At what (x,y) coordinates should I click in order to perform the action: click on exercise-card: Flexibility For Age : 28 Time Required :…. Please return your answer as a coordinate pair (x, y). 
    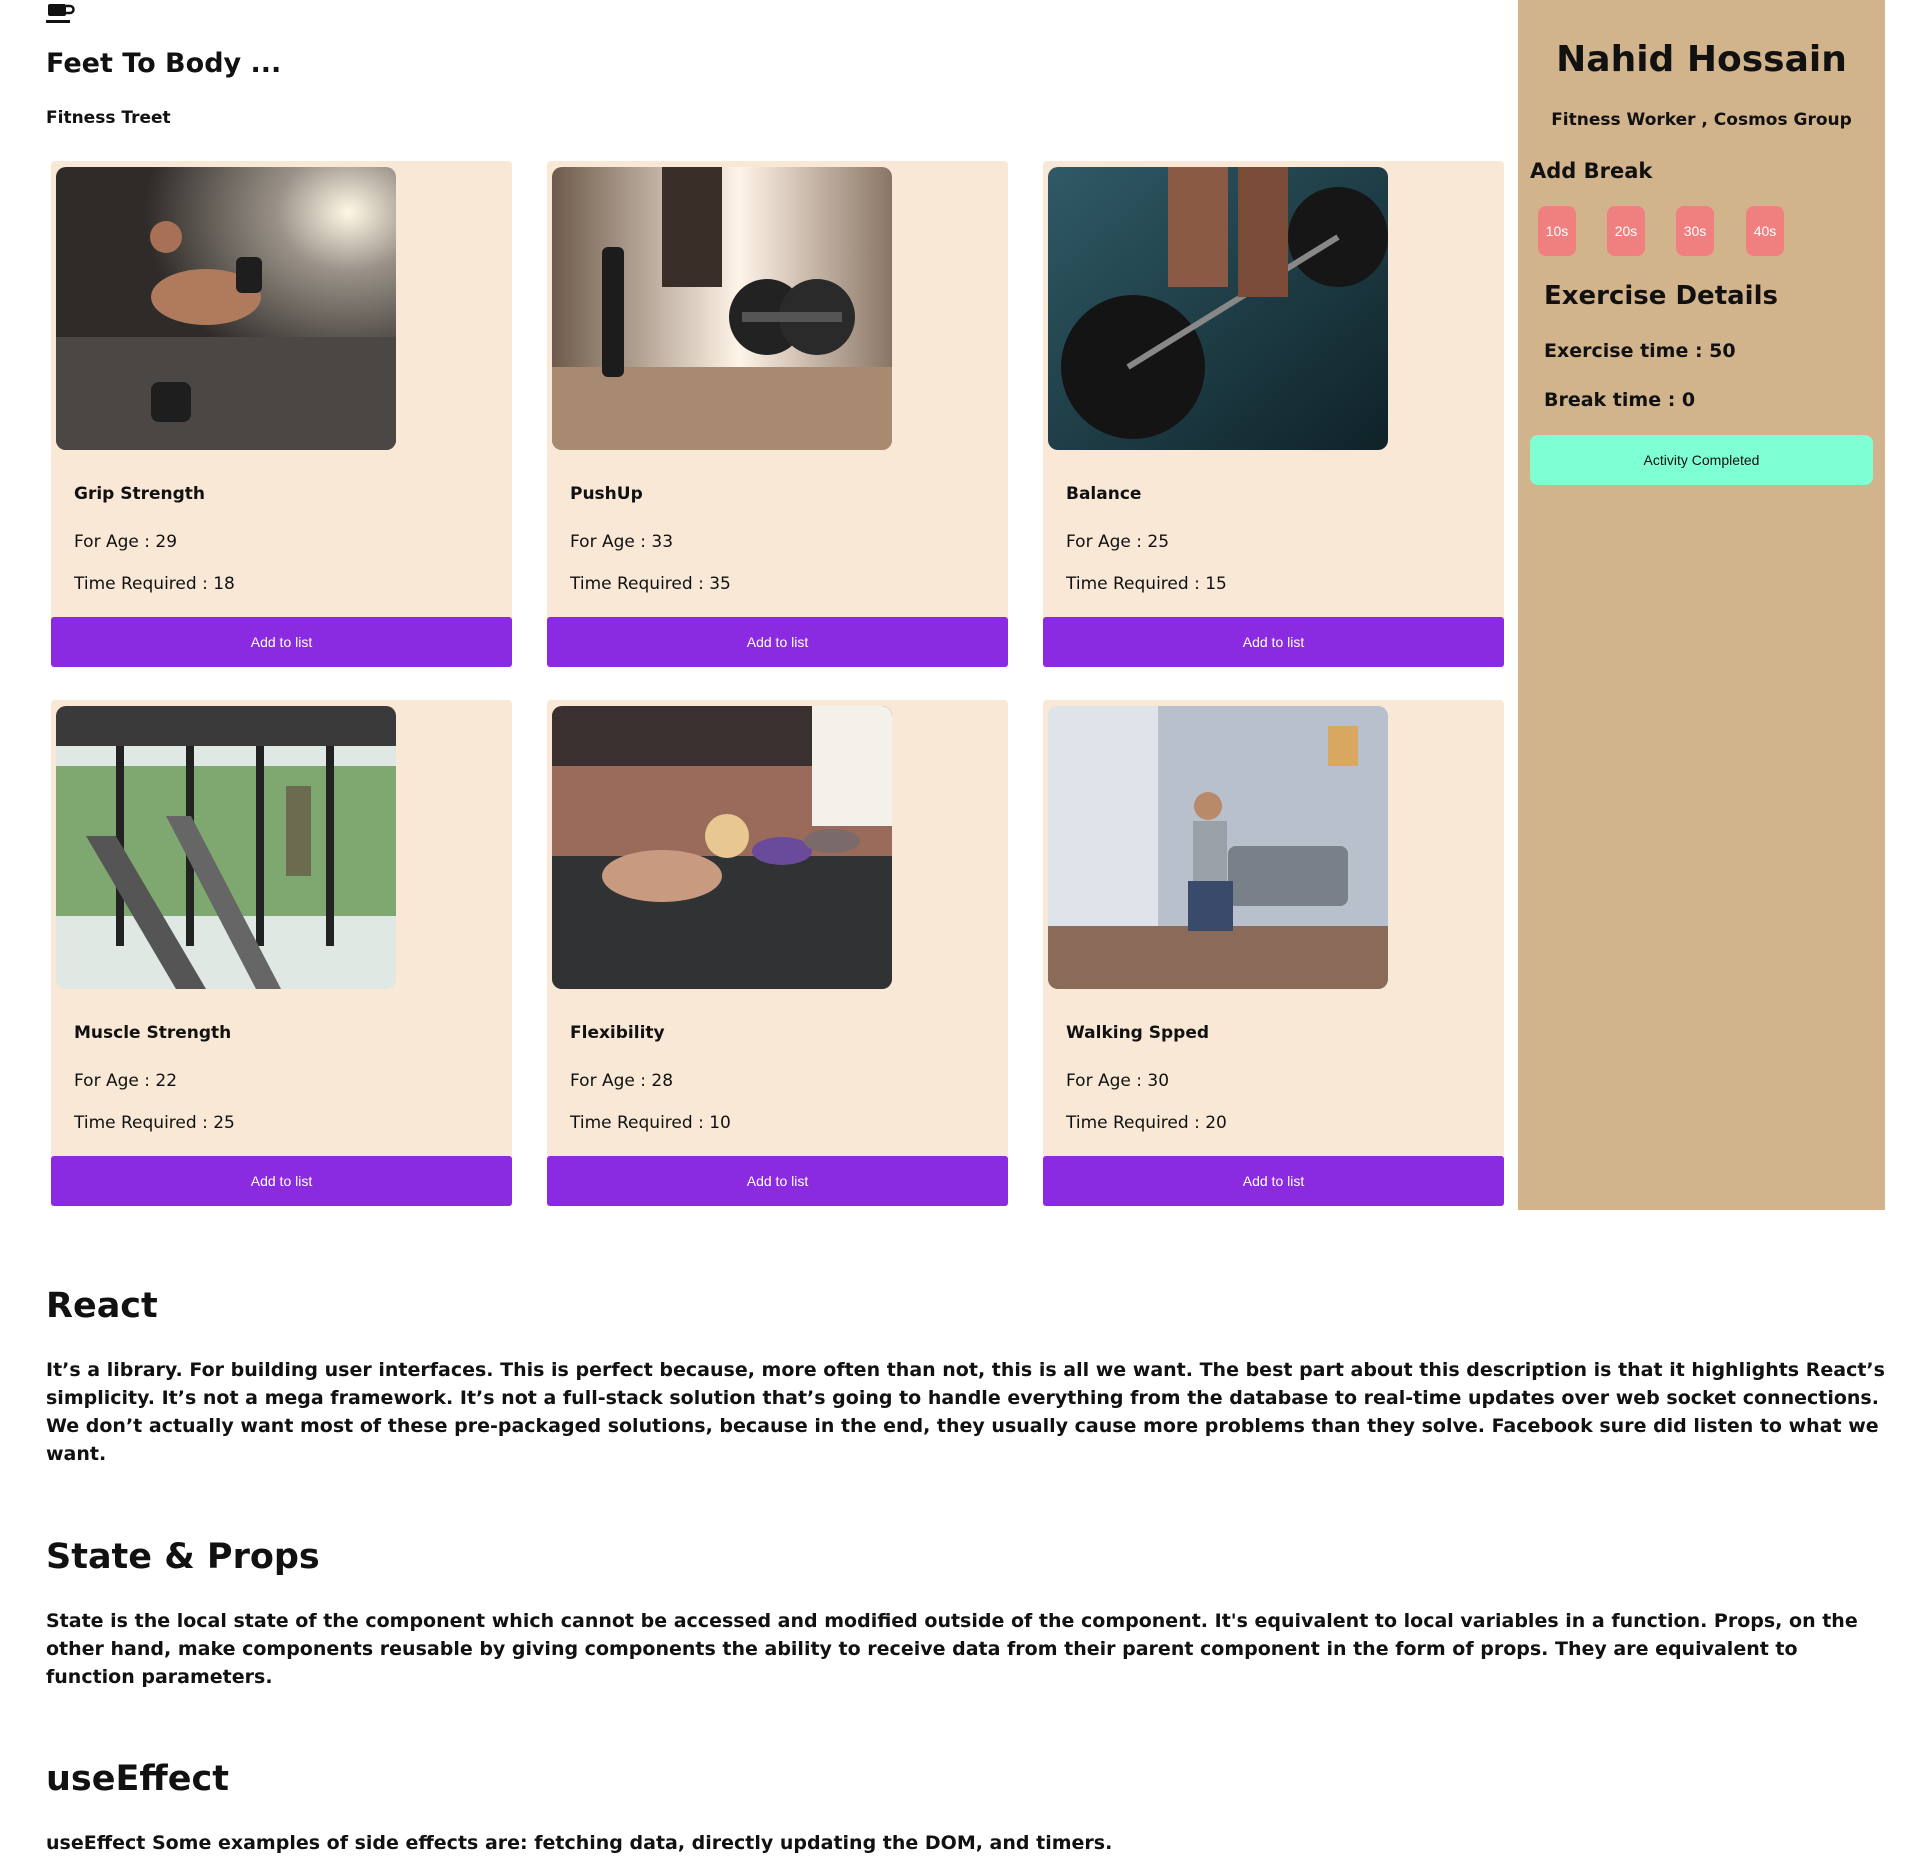
    Looking at the image, I should click on (777, 953).